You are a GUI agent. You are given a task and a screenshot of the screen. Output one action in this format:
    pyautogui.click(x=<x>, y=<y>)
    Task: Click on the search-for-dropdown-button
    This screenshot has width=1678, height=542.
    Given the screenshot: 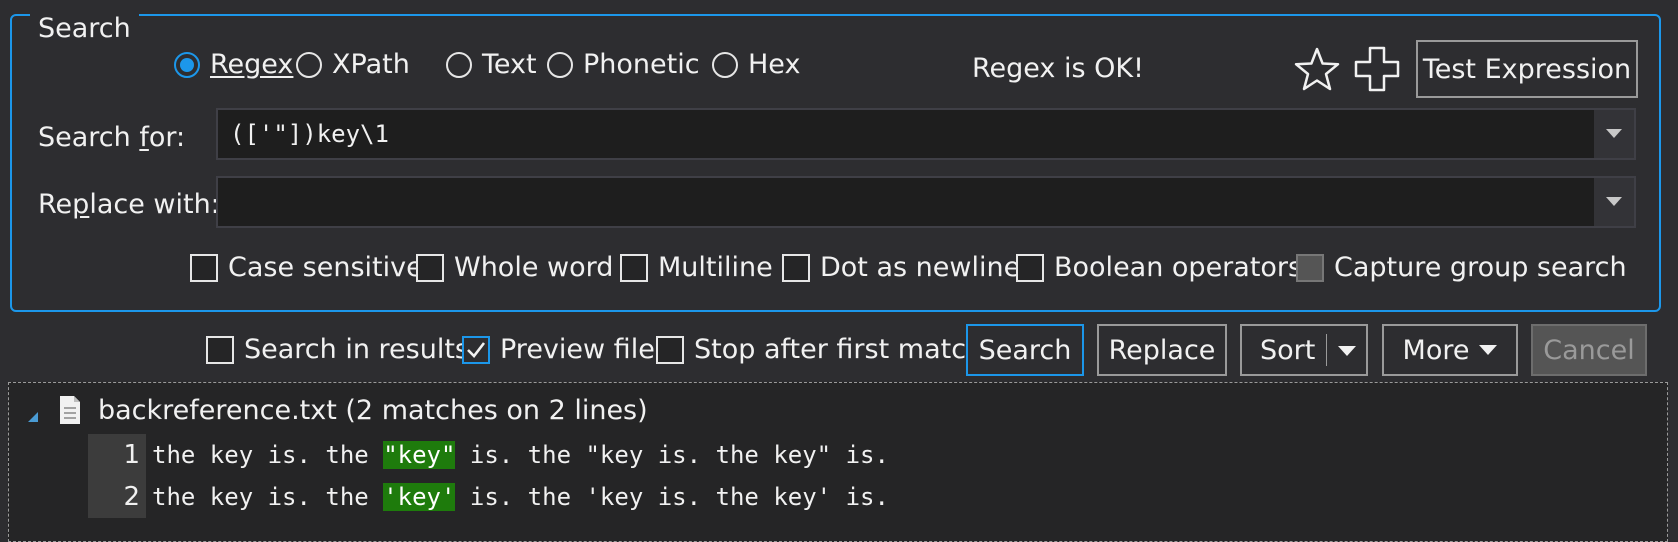 What is the action you would take?
    pyautogui.click(x=1614, y=134)
    